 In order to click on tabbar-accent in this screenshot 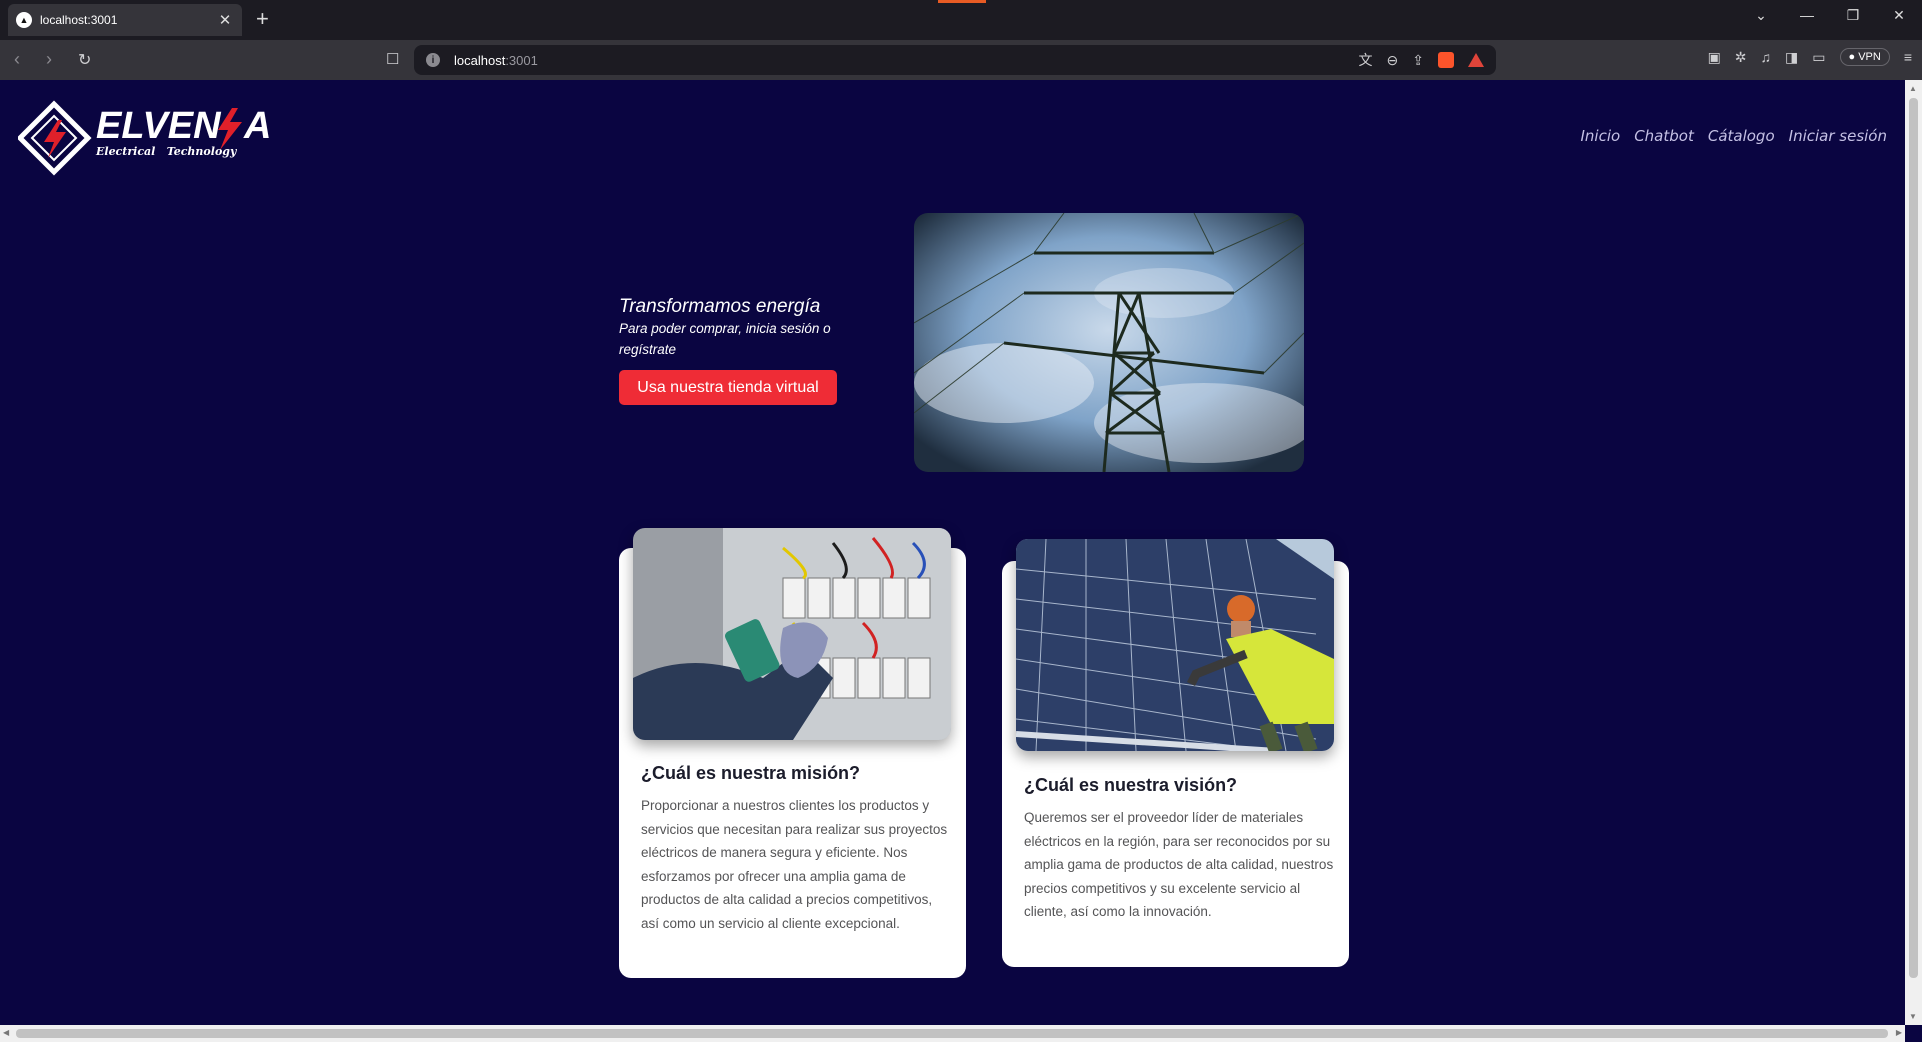, I will do `click(962, 1)`.